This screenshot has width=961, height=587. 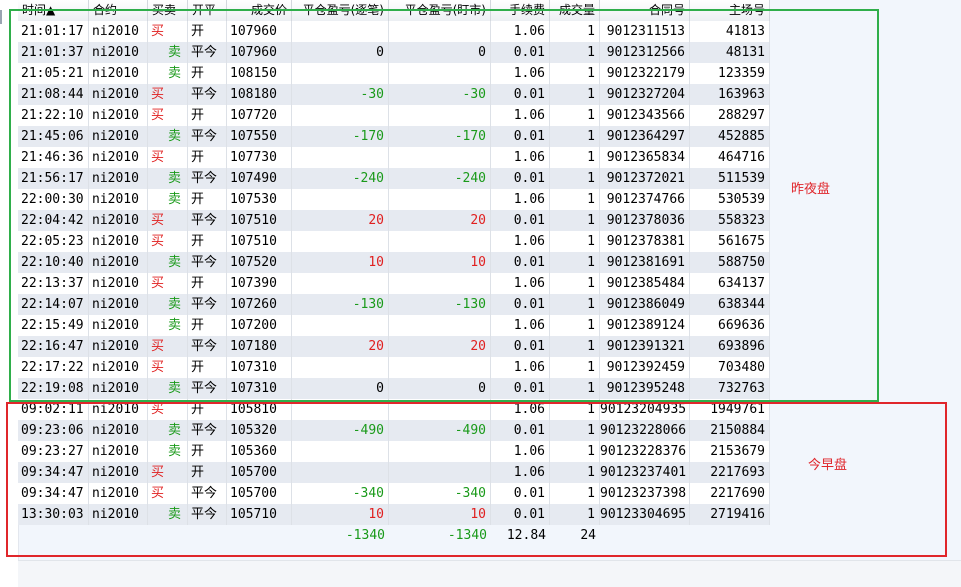 What do you see at coordinates (811, 189) in the screenshot?
I see `night-session-note: 昨夜盘` at bounding box center [811, 189].